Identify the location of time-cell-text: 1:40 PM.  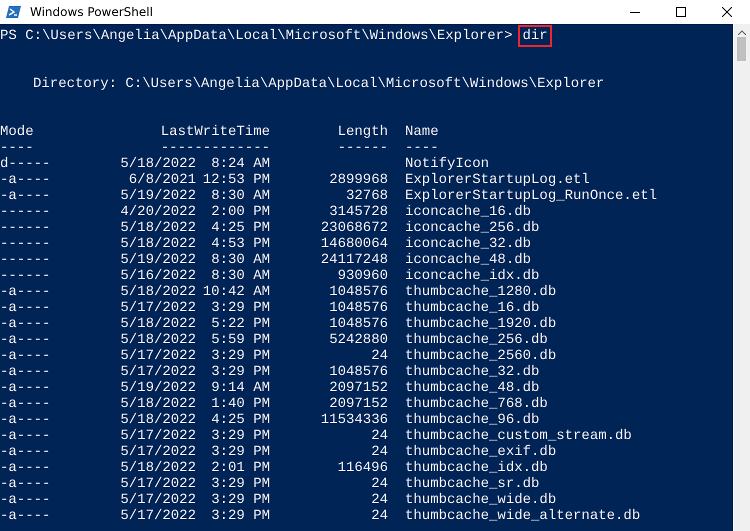
(240, 404).